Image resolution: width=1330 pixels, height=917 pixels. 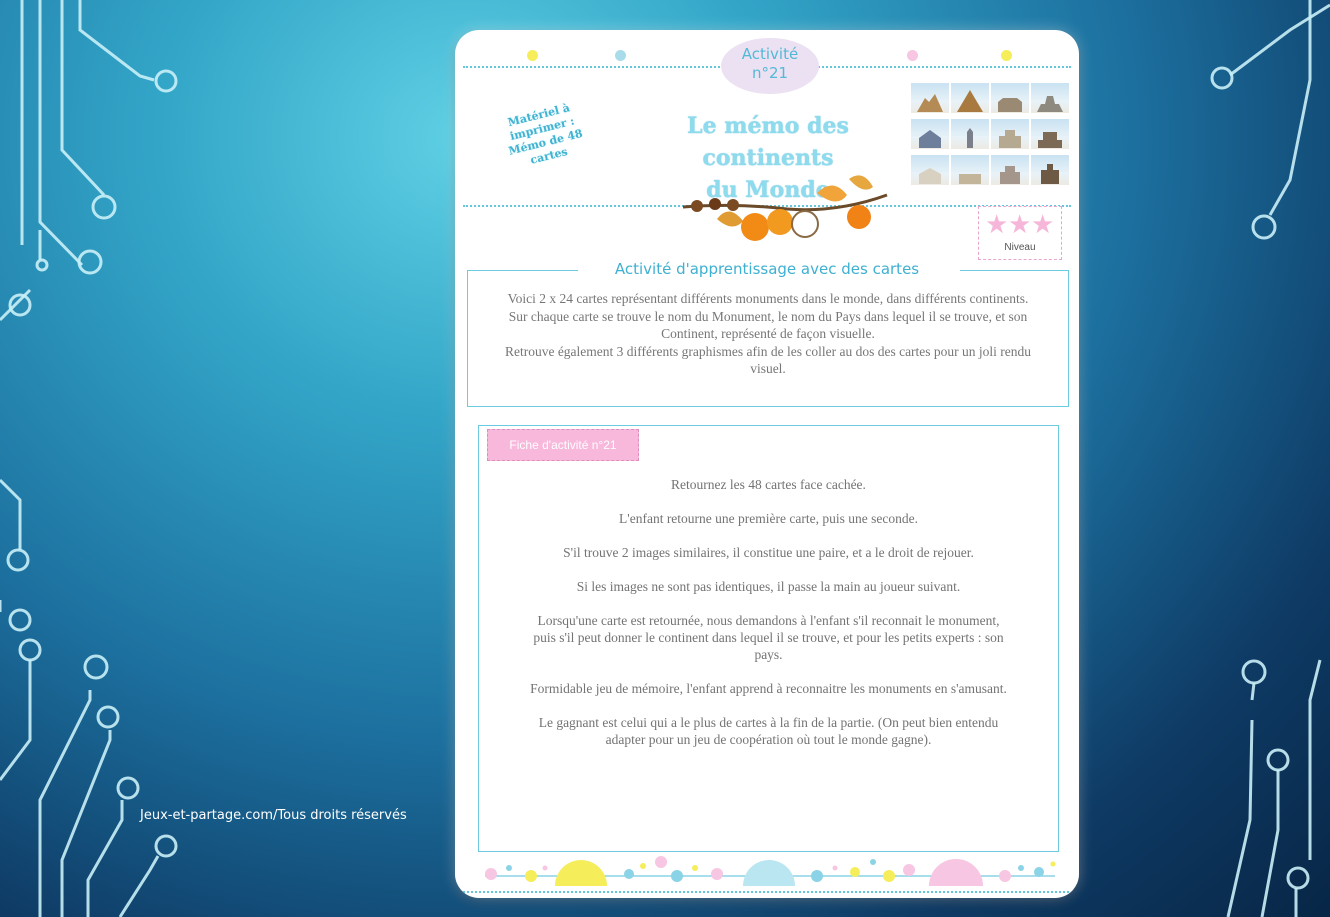 I want to click on physalis-branch-illustration, so click(x=785, y=208).